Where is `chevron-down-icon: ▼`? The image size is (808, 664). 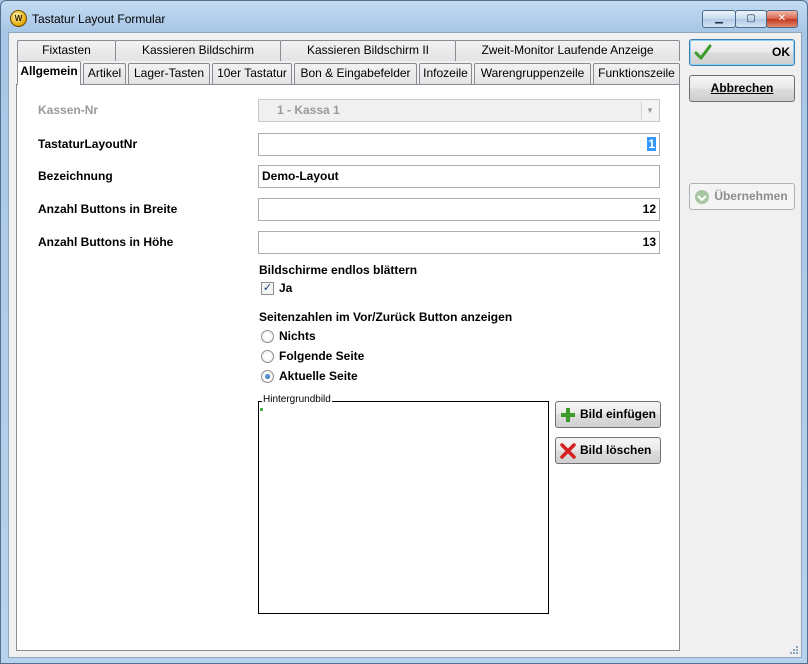
chevron-down-icon: ▼ is located at coordinates (649, 110).